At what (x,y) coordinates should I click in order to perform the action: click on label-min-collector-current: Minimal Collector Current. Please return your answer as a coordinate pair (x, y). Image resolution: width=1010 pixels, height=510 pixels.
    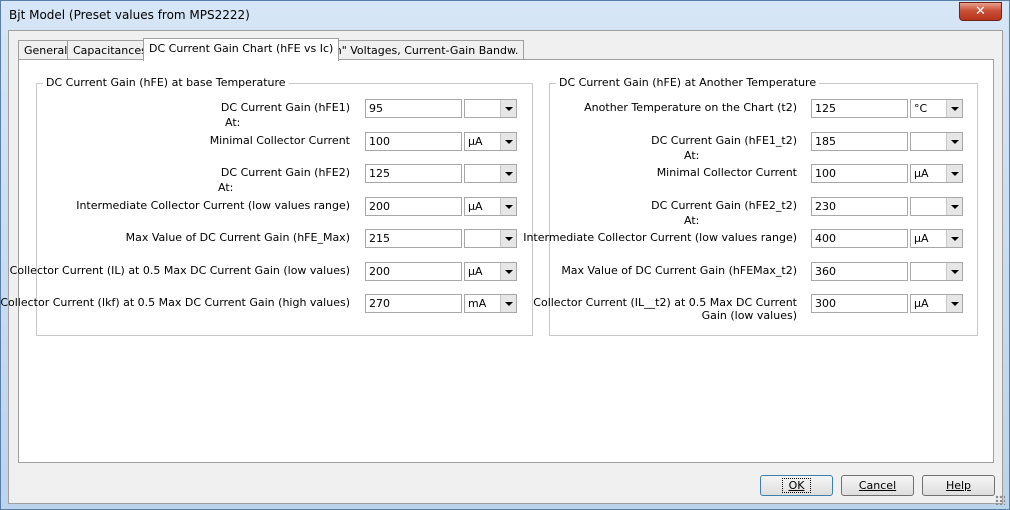
    Looking at the image, I should click on (279, 140).